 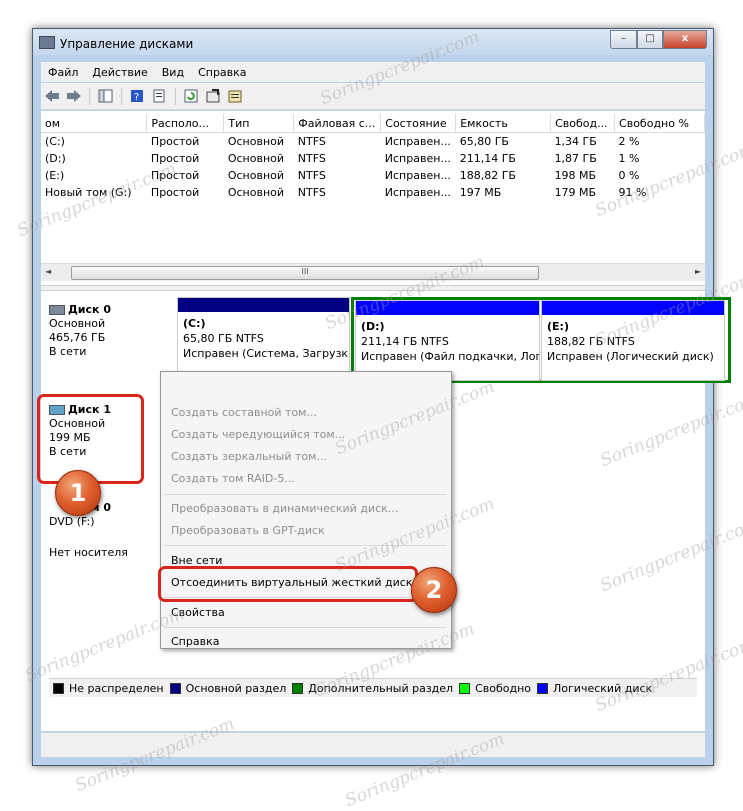 I want to click on partition-c-size: 65,80 ГБ NTFS, so click(x=223, y=338).